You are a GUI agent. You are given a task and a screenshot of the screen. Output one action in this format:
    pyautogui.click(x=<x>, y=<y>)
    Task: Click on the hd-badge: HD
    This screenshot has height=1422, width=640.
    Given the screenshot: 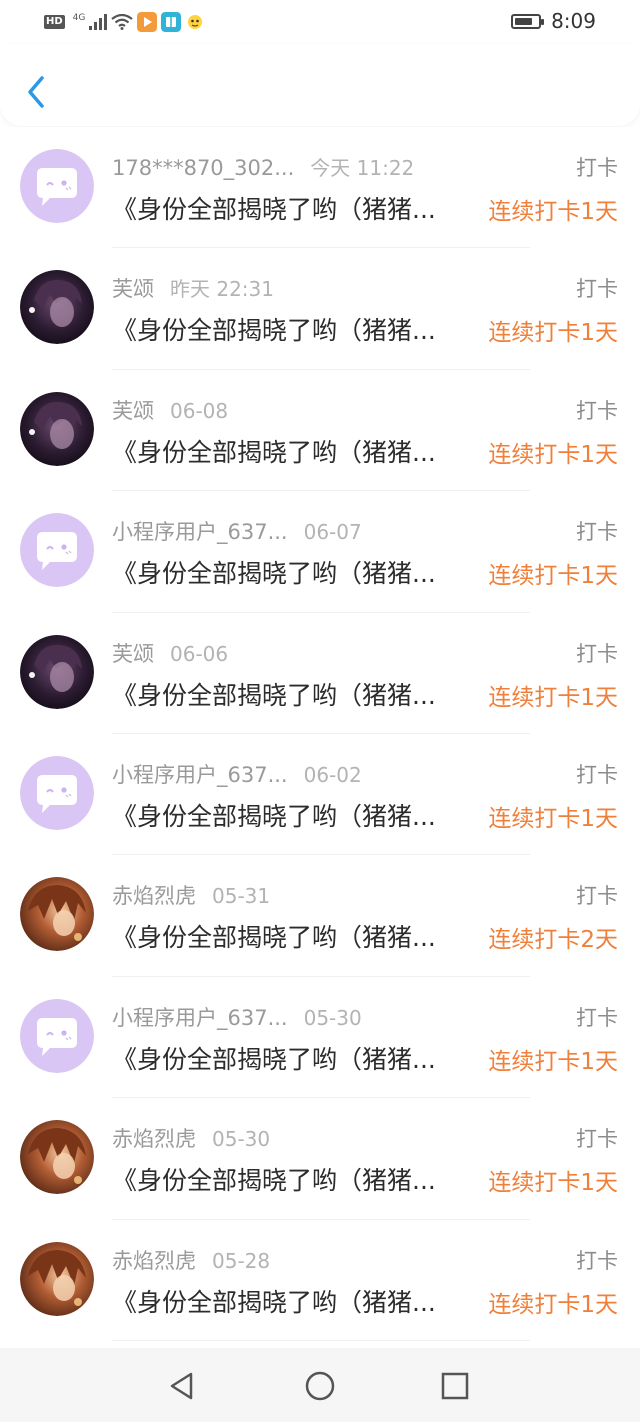 What is the action you would take?
    pyautogui.click(x=54, y=22)
    